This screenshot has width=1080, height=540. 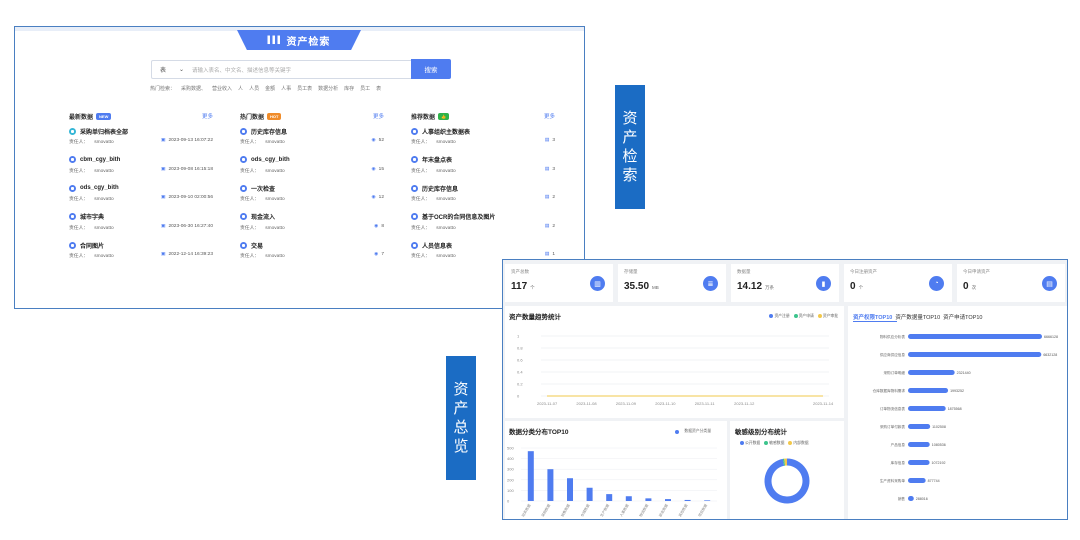 What do you see at coordinates (483, 165) in the screenshot?
I see `asset-list-item: 年末盘点表 责任人： smovatto ▤ 3` at bounding box center [483, 165].